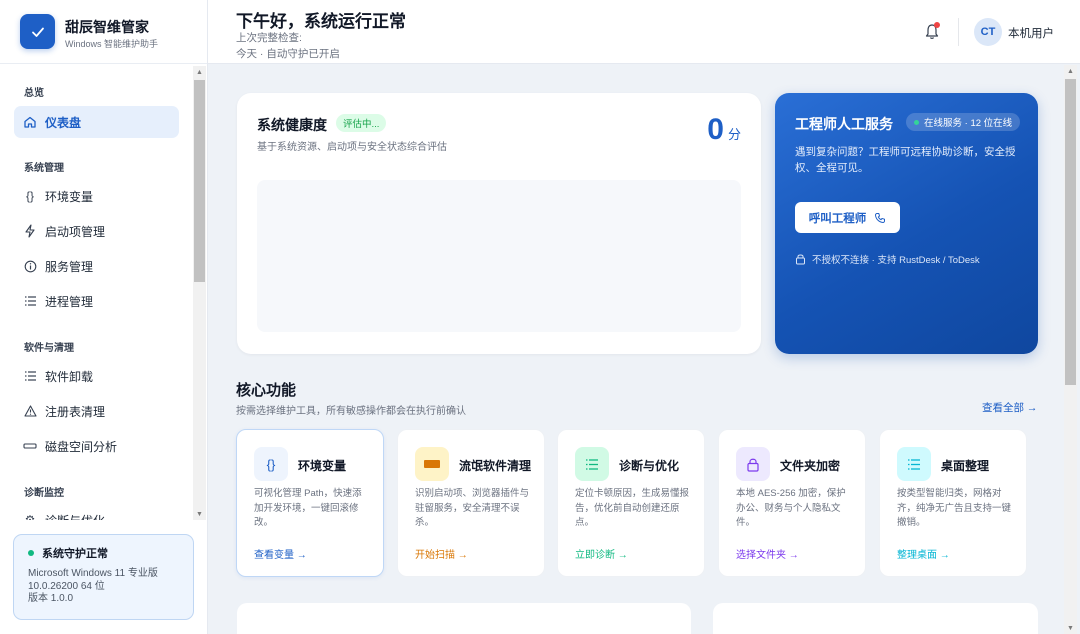 The height and width of the screenshot is (634, 1080). What do you see at coordinates (96, 196) in the screenshot?
I see `sidebar-item-env-vars: {} 环境变量` at bounding box center [96, 196].